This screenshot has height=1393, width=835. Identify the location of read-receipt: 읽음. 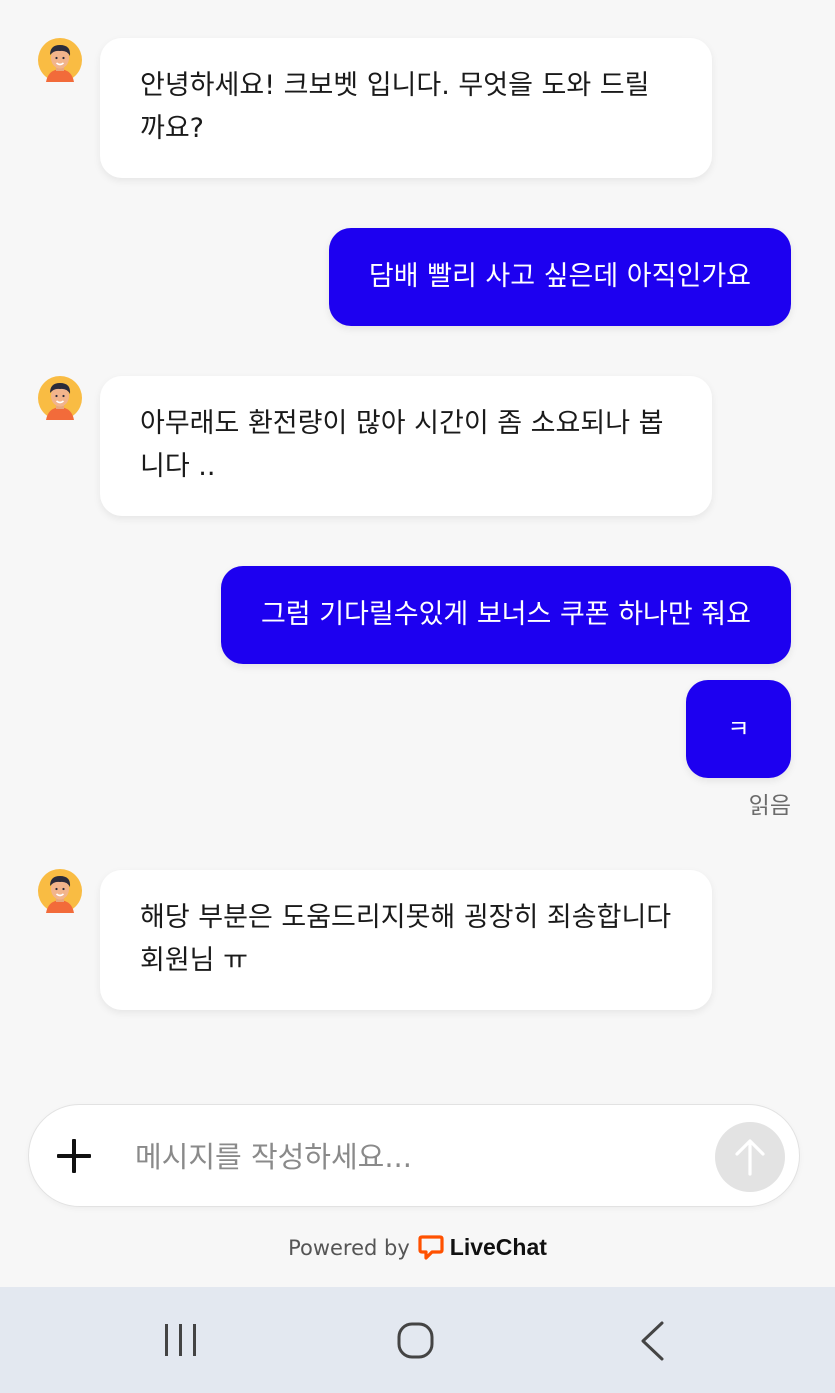
(769, 806).